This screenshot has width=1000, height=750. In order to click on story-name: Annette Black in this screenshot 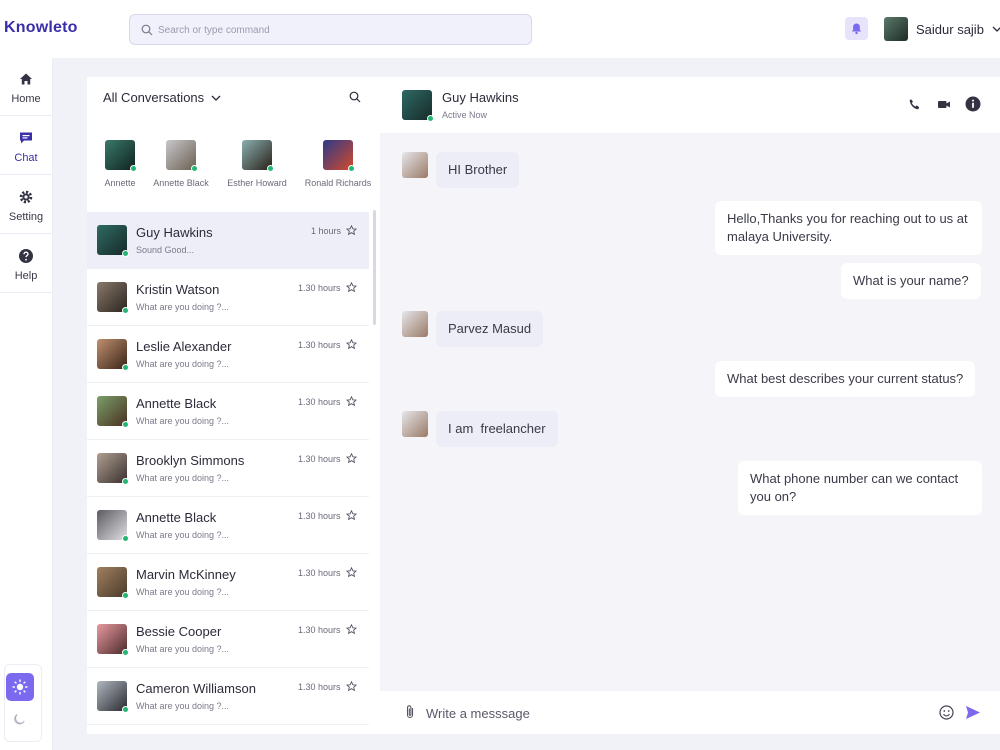, I will do `click(181, 183)`.